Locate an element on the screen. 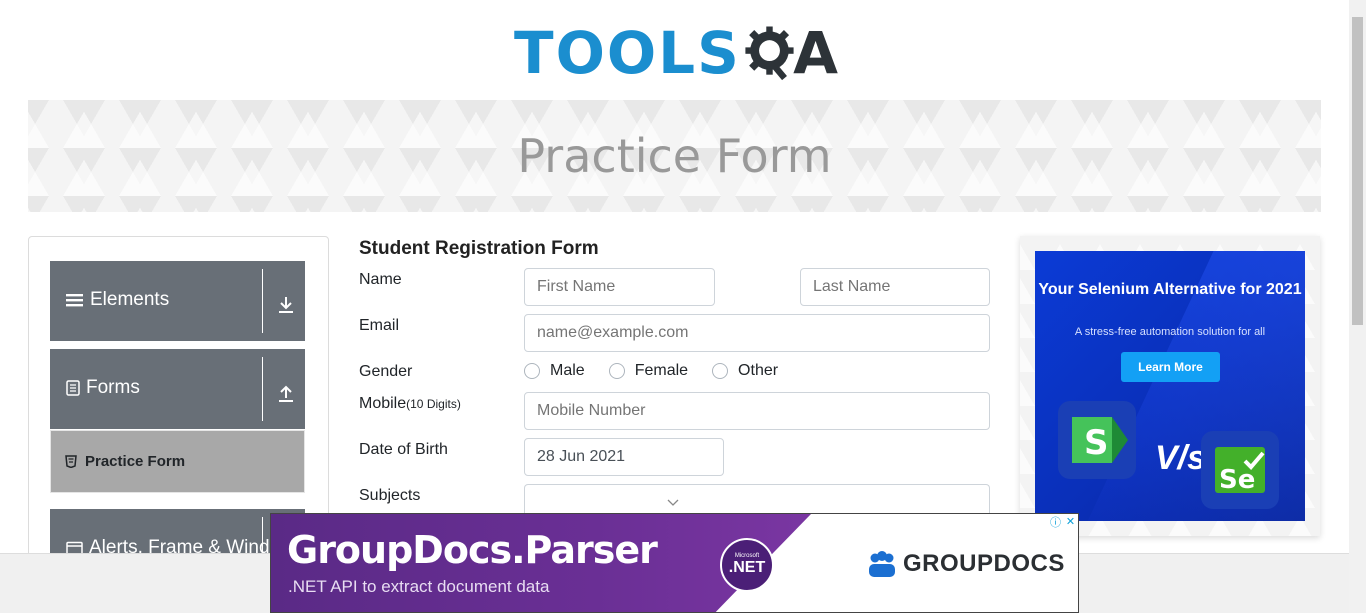 The height and width of the screenshot is (613, 1366). svg-text: Se is located at coordinates (1237, 480).